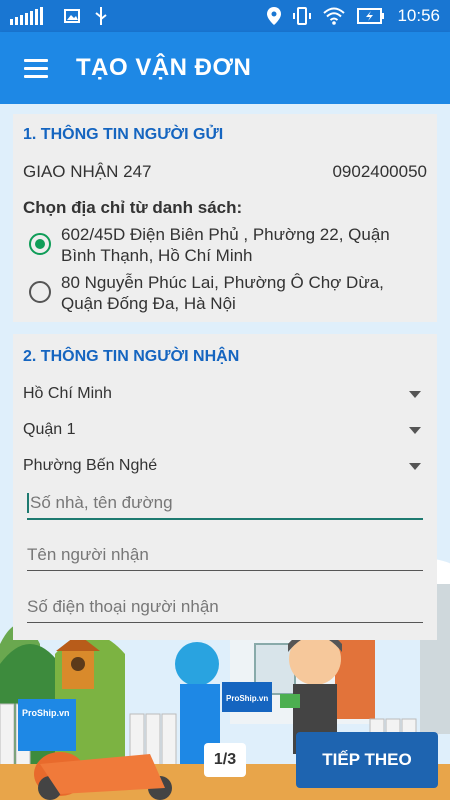 The image size is (450, 800). I want to click on menu-icon, so click(36, 68).